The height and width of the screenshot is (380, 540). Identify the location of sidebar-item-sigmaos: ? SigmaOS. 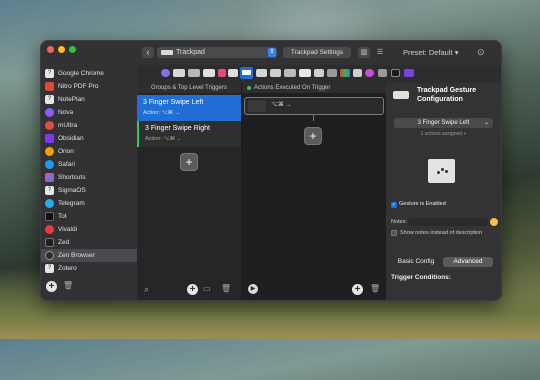
(89, 190).